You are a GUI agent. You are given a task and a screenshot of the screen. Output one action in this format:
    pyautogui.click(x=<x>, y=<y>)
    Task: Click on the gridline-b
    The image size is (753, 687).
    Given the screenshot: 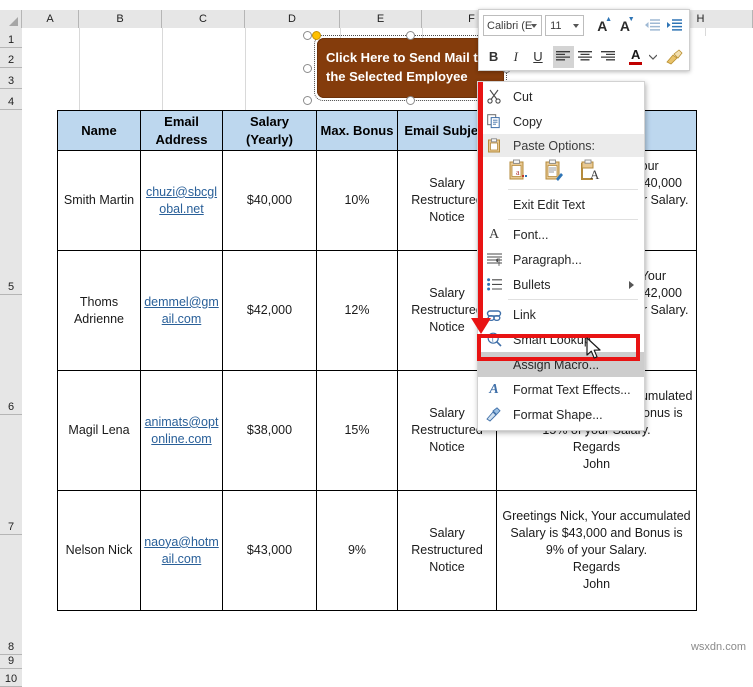 What is the action you would take?
    pyautogui.click(x=162, y=69)
    